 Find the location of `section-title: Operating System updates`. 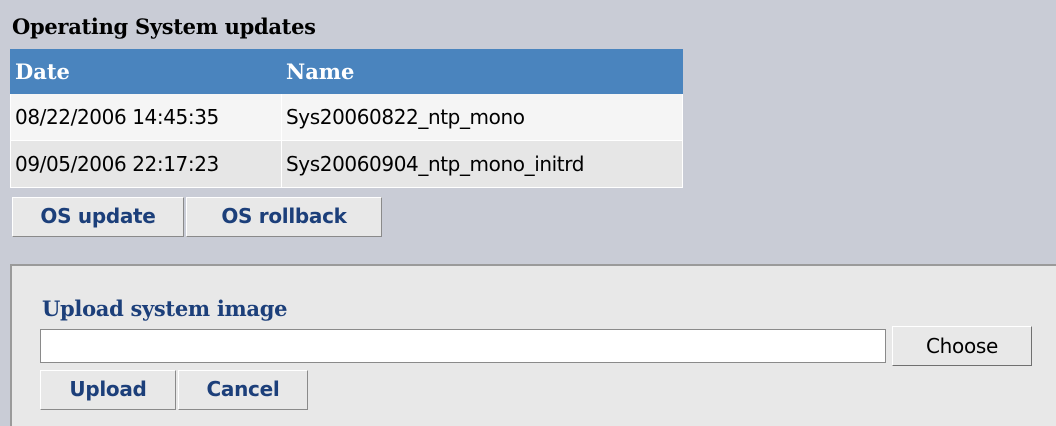

section-title: Operating System updates is located at coordinates (164, 26).